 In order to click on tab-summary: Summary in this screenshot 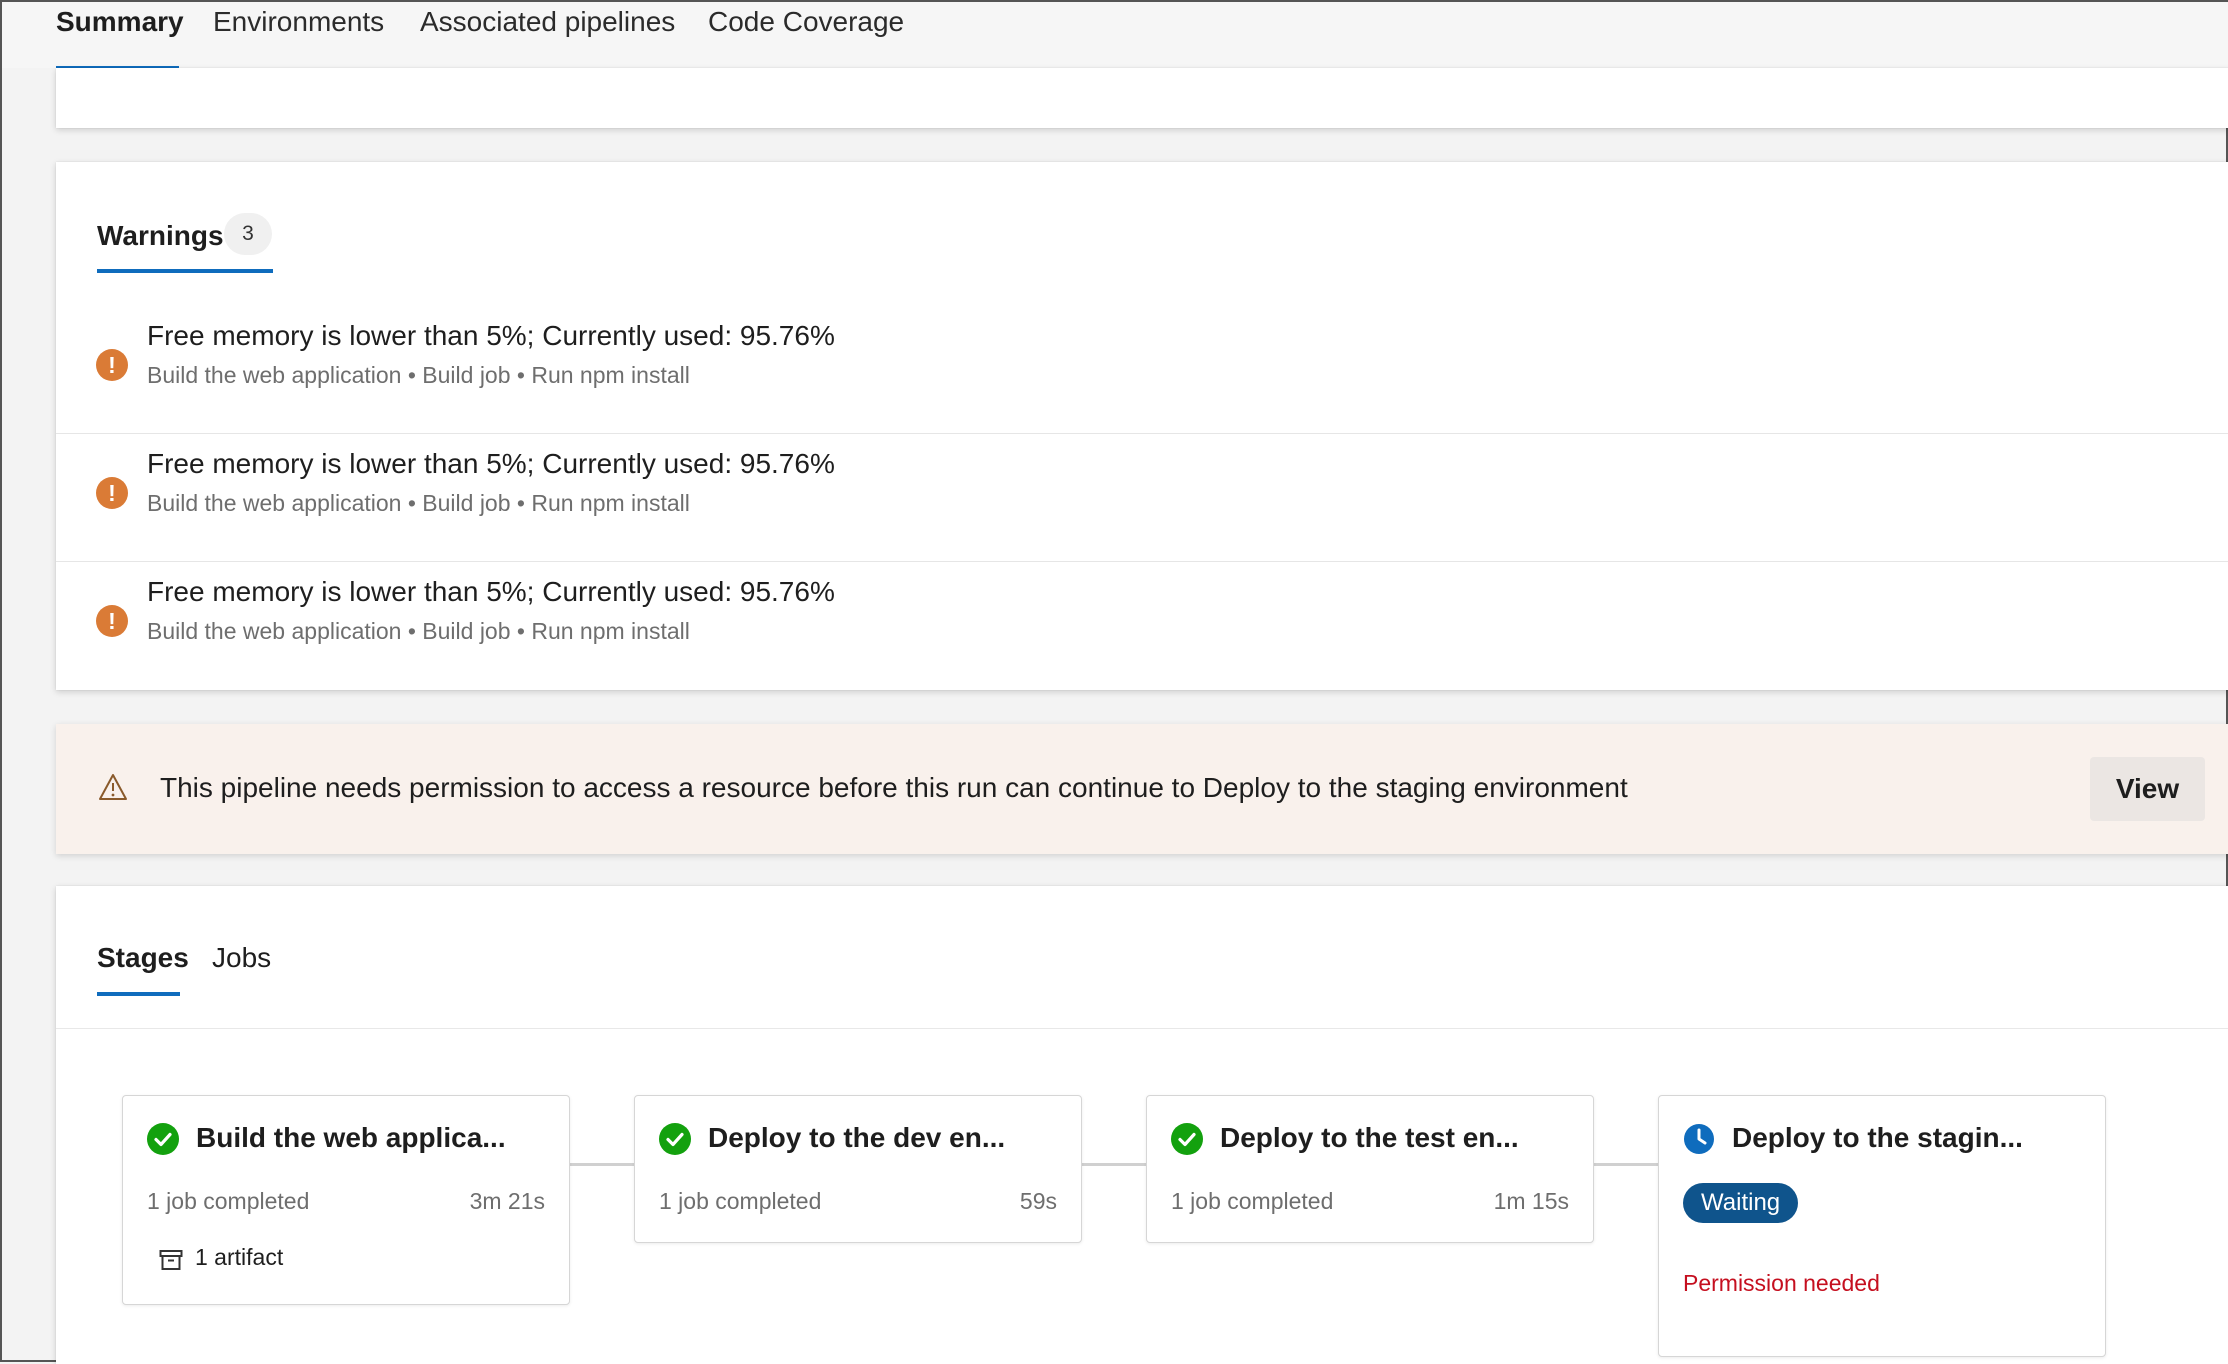, I will do `click(120, 22)`.